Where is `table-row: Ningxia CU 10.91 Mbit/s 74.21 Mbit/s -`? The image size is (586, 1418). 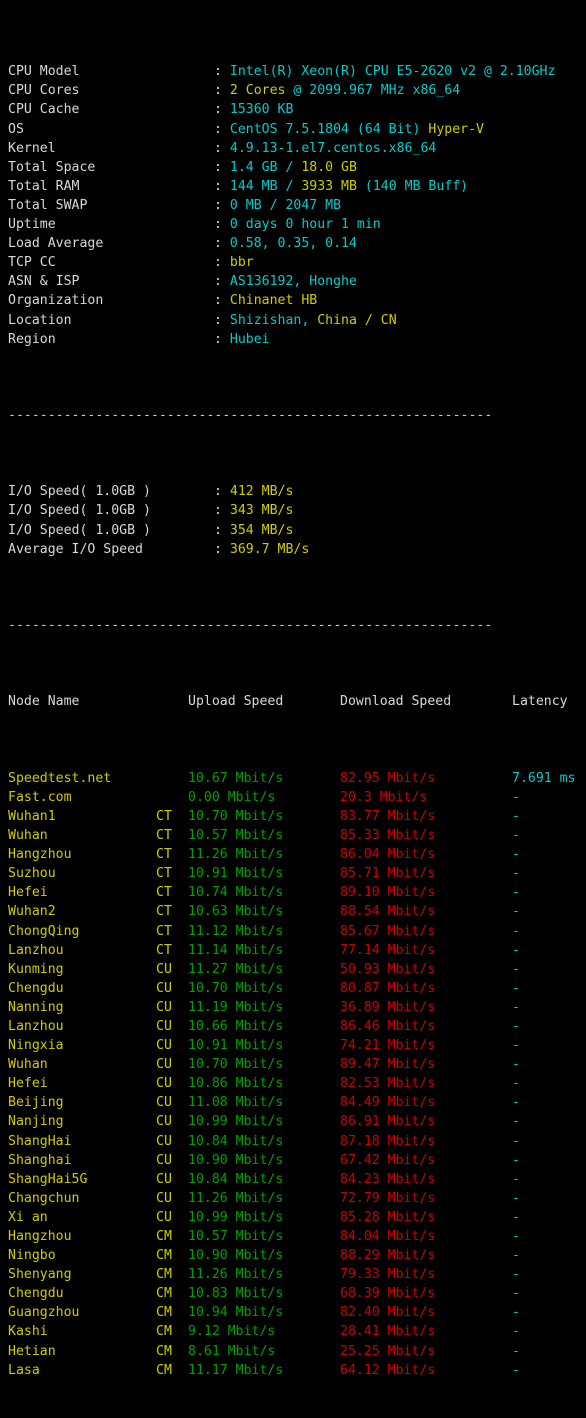 table-row: Ningxia CU 10.91 Mbit/s 74.21 Mbit/s - is located at coordinates (293, 1045).